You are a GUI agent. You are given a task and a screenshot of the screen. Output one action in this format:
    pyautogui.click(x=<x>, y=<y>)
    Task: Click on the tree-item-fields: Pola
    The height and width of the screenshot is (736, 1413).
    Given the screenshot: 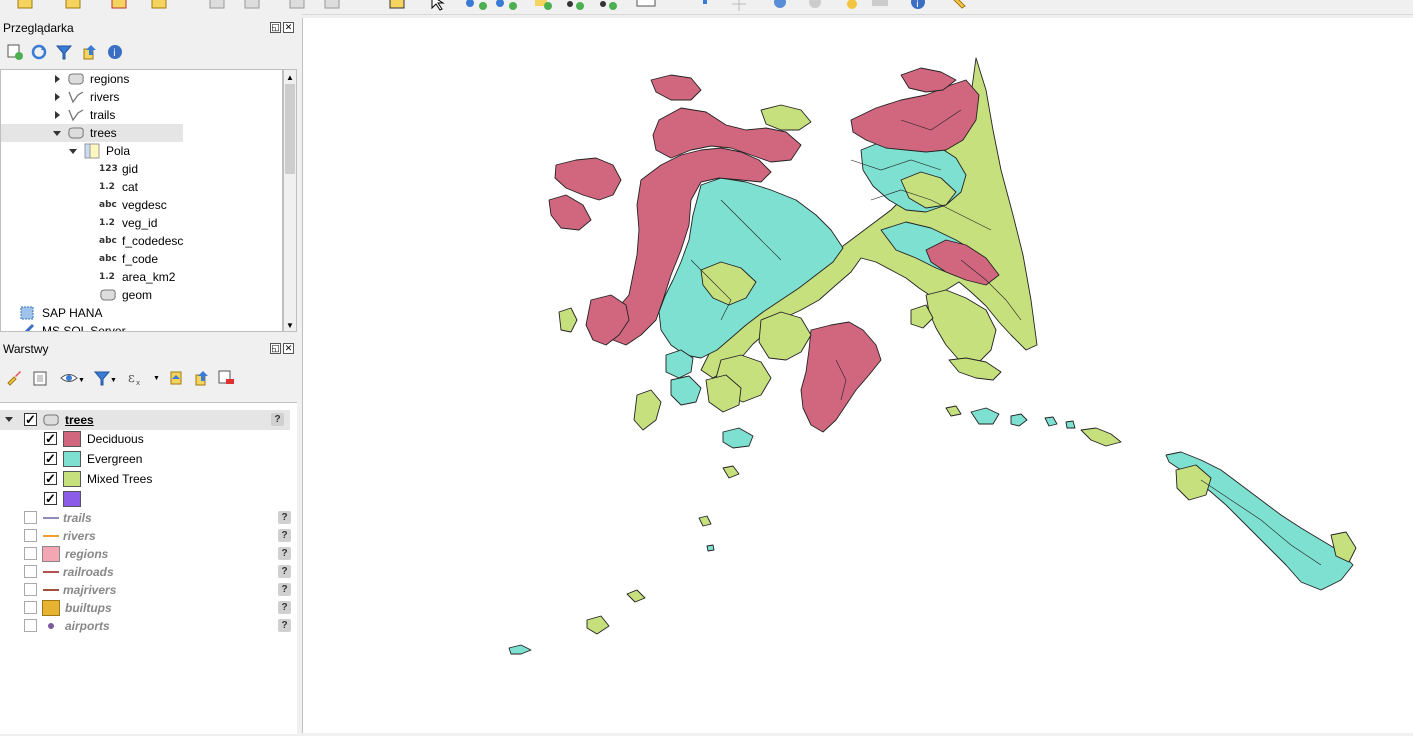 What is the action you would take?
    pyautogui.click(x=141, y=151)
    